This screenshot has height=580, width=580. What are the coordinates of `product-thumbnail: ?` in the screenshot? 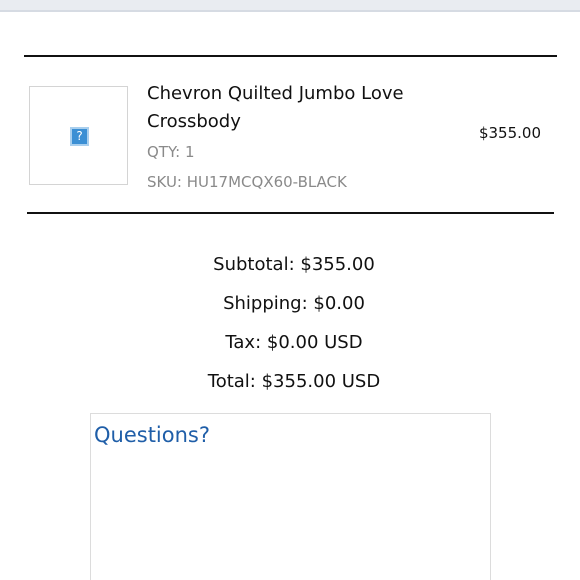 It's located at (78, 135).